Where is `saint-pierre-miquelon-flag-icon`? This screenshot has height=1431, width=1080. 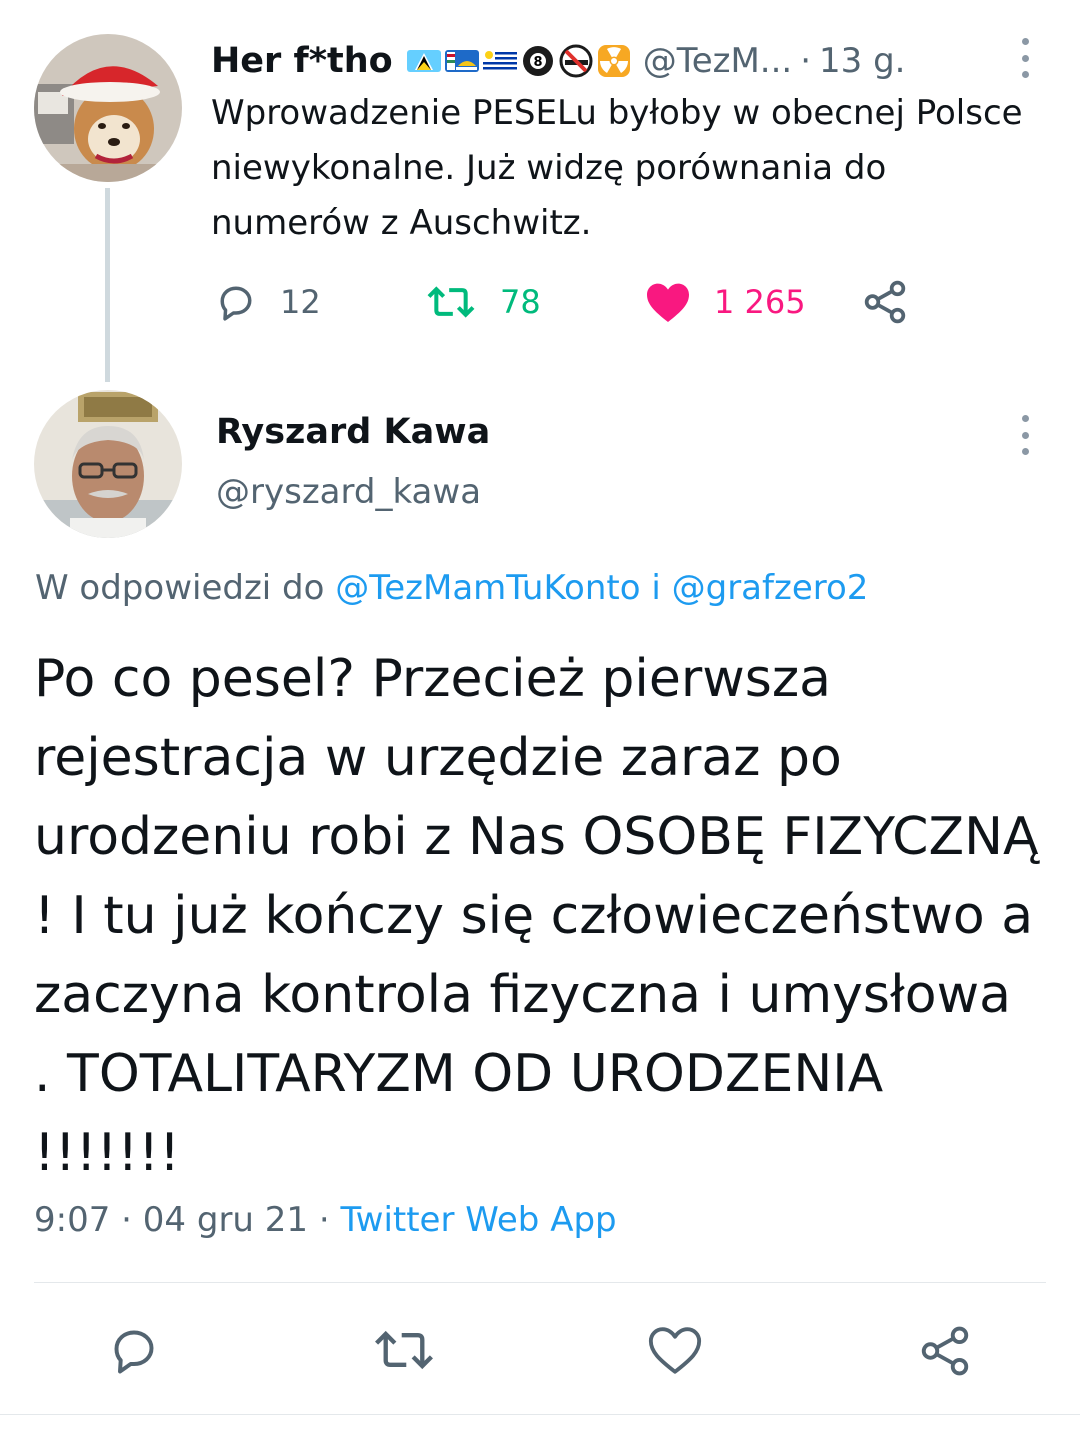
saint-pierre-miquelon-flag-icon is located at coordinates (461, 61).